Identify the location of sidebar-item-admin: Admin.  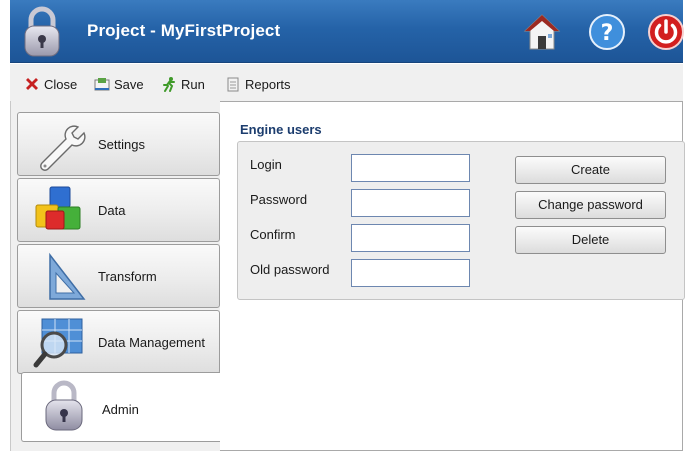
(121, 407).